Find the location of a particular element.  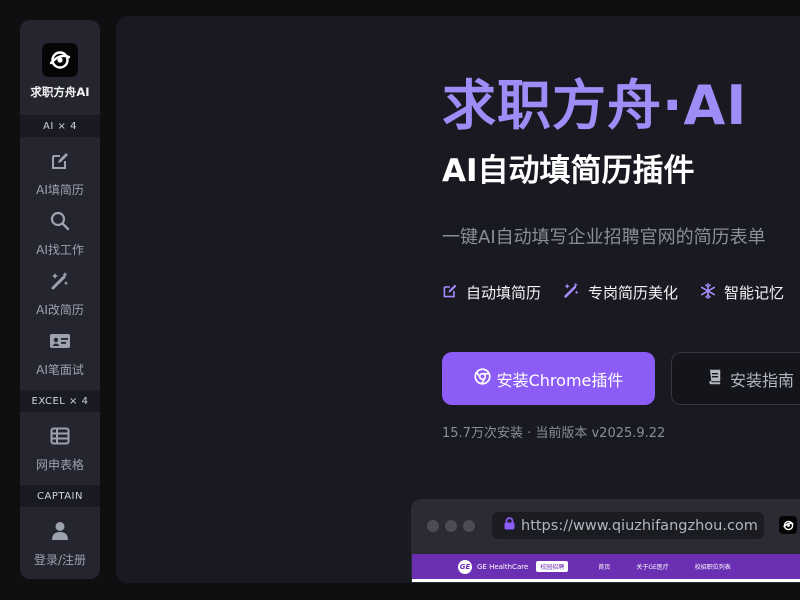

sidebar-item-ai-fill-resume: AI填简历 is located at coordinates (60, 175).